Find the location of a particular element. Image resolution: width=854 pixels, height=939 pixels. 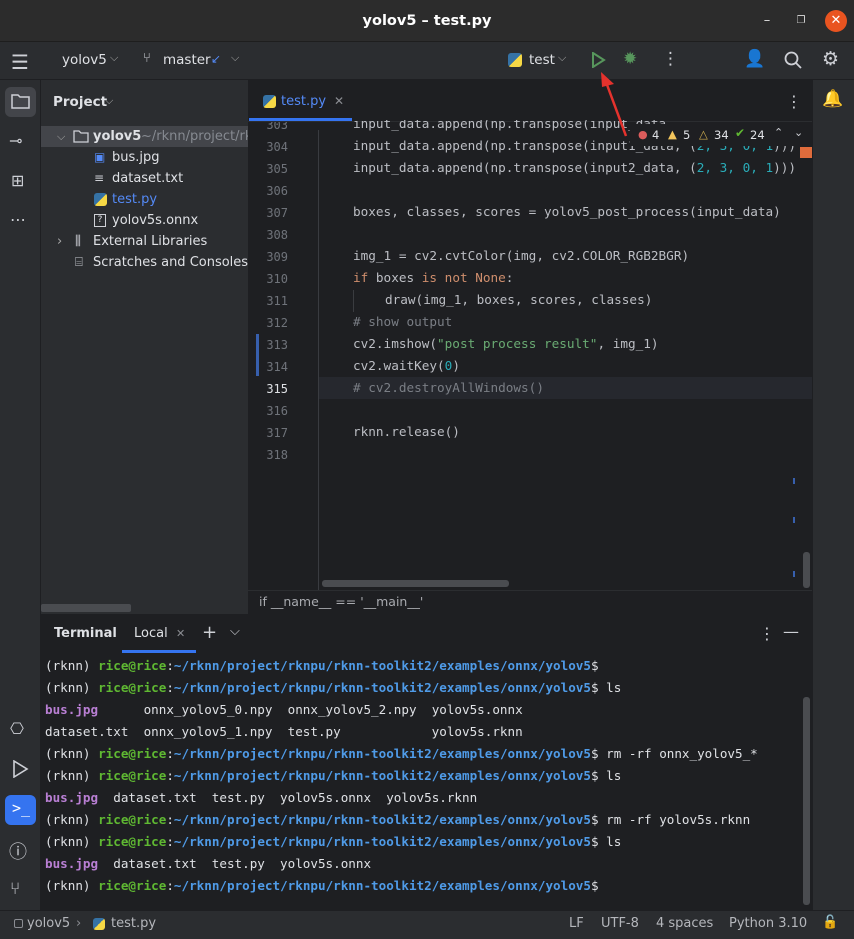

terminal-icon: >_ is located at coordinates (21, 808).